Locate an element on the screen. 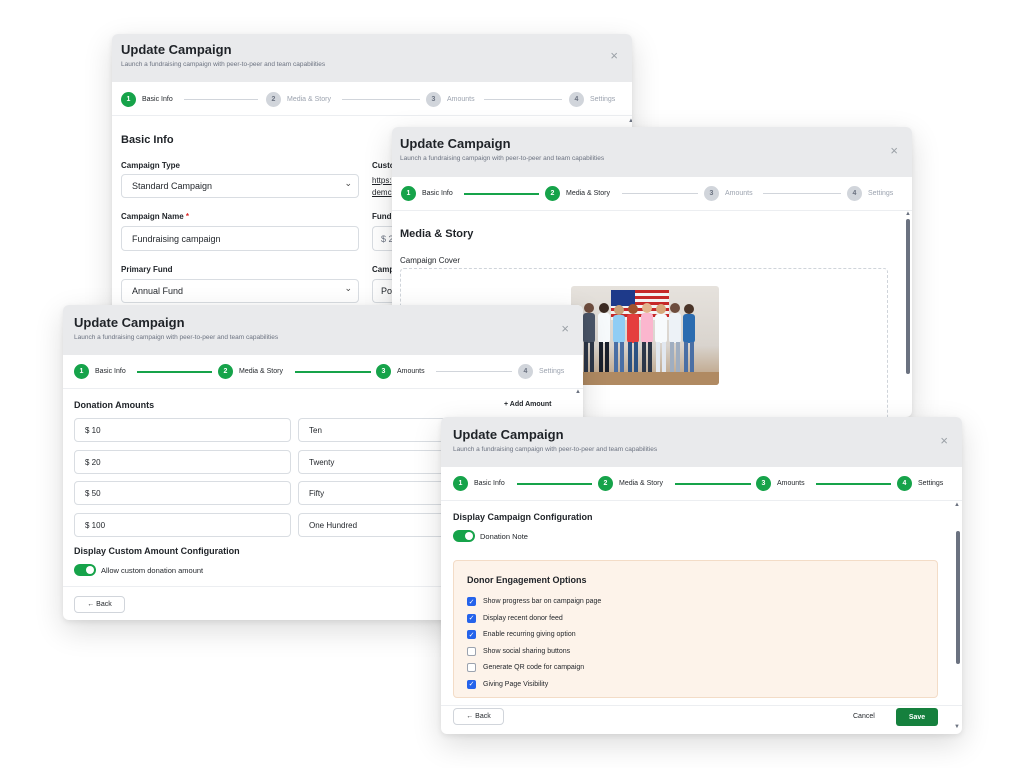  required-mark: * is located at coordinates (187, 216).